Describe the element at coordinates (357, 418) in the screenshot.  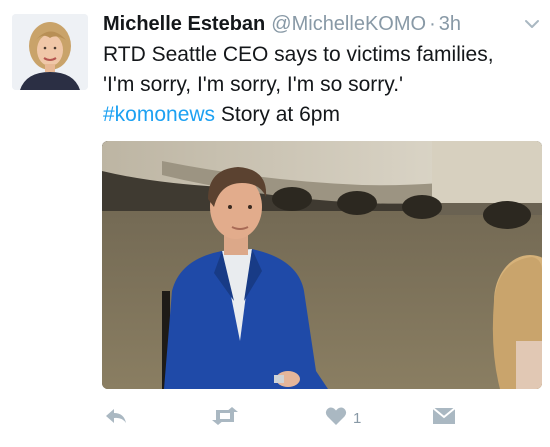
I see `like-count: 1` at that location.